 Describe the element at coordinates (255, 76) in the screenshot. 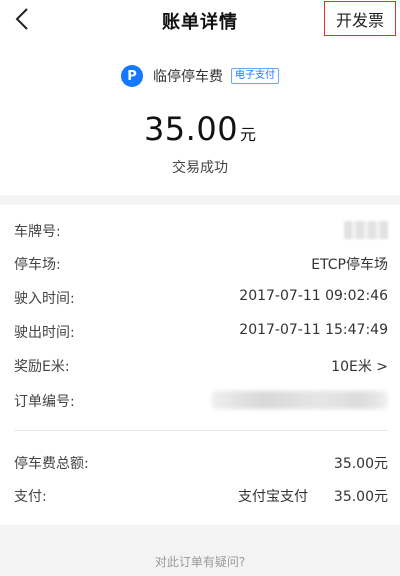

I see `payment-tag: 电子支付` at that location.